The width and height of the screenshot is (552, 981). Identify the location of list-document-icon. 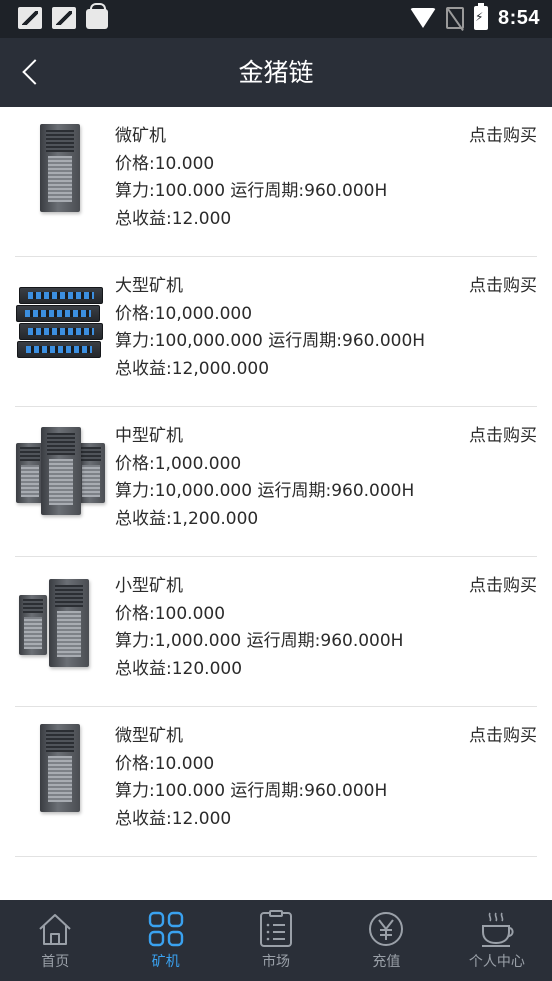
(276, 929).